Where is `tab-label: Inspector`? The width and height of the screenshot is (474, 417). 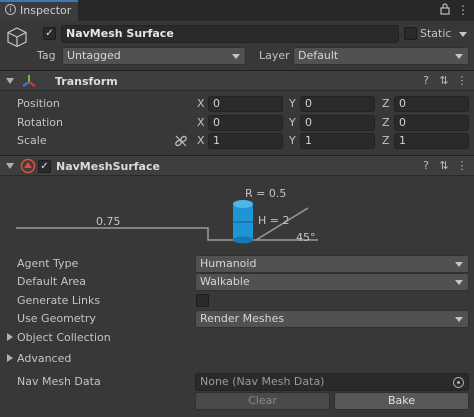
tab-label: Inspector is located at coordinates (46, 10).